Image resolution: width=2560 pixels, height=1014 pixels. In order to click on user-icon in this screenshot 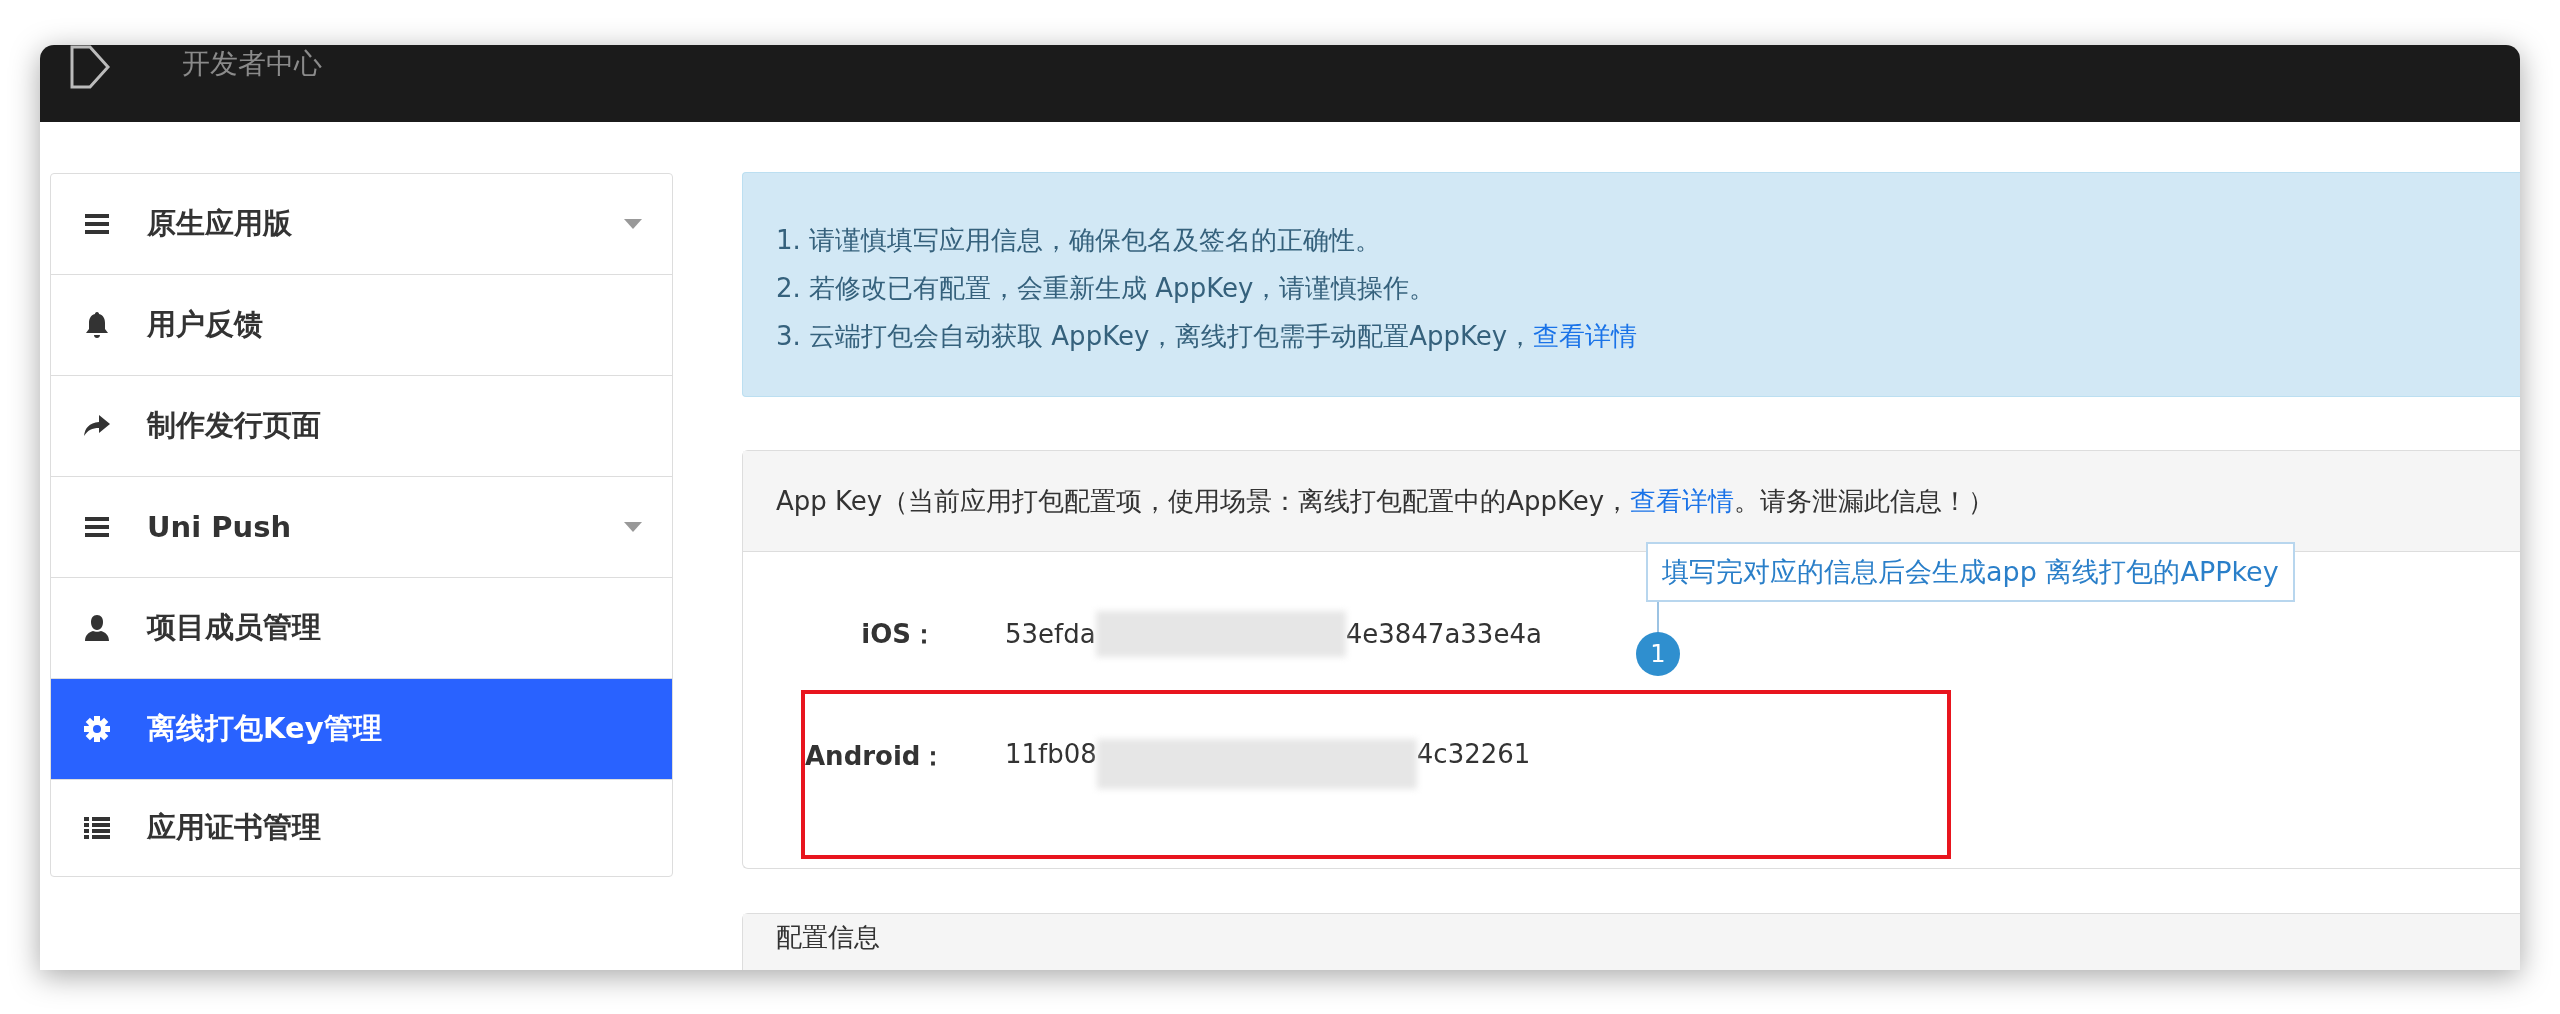, I will do `click(97, 628)`.